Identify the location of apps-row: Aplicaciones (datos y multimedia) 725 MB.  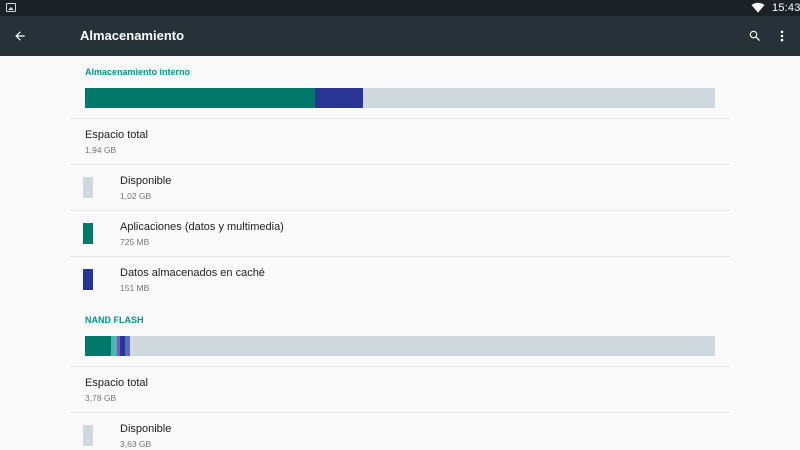
(400, 234).